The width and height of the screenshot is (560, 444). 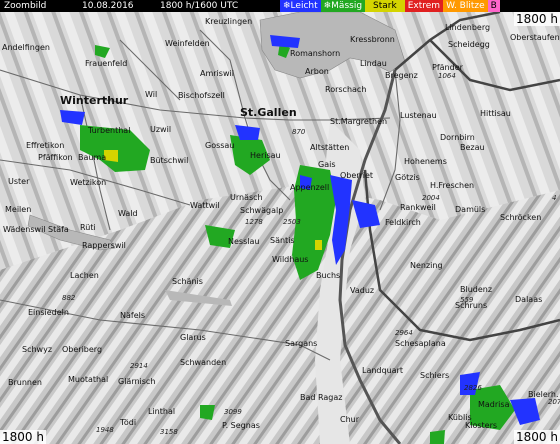 What do you see at coordinates (132, 315) in the screenshot?
I see `town-label: Näfels` at bounding box center [132, 315].